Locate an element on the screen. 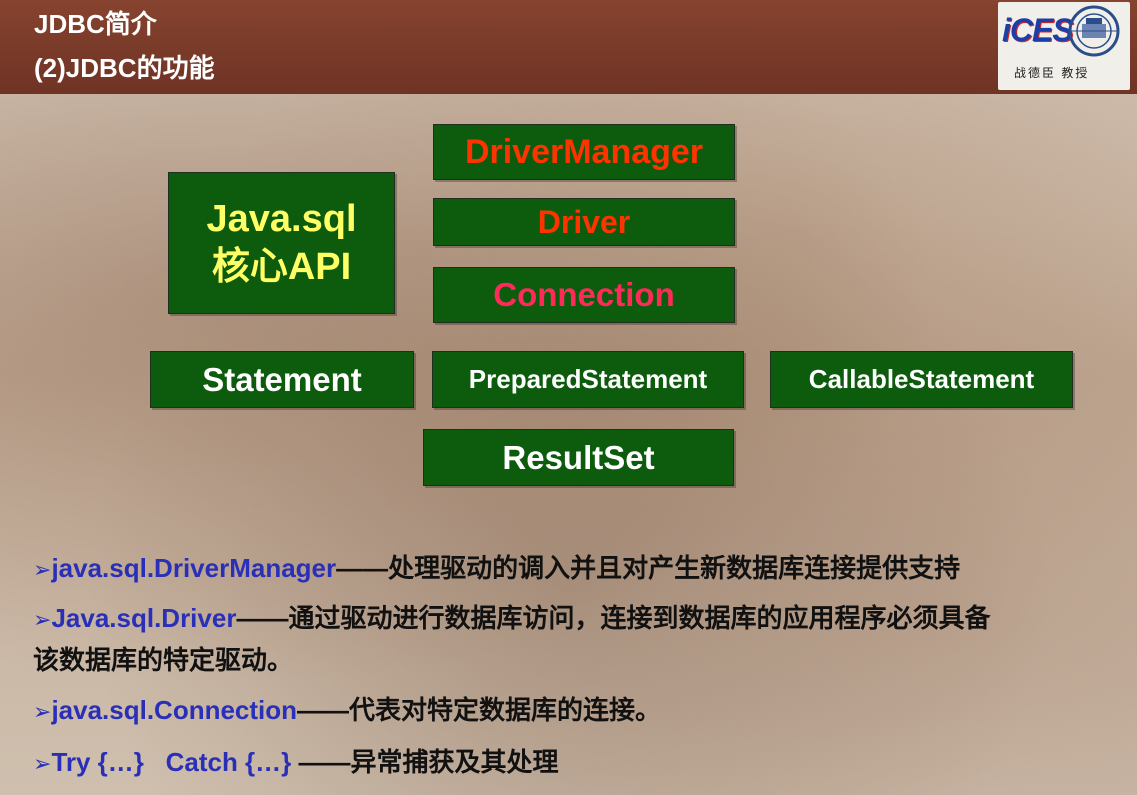 This screenshot has height=795, width=1137. slide-subtitle: (2)JDBC的功能 is located at coordinates (124, 68).